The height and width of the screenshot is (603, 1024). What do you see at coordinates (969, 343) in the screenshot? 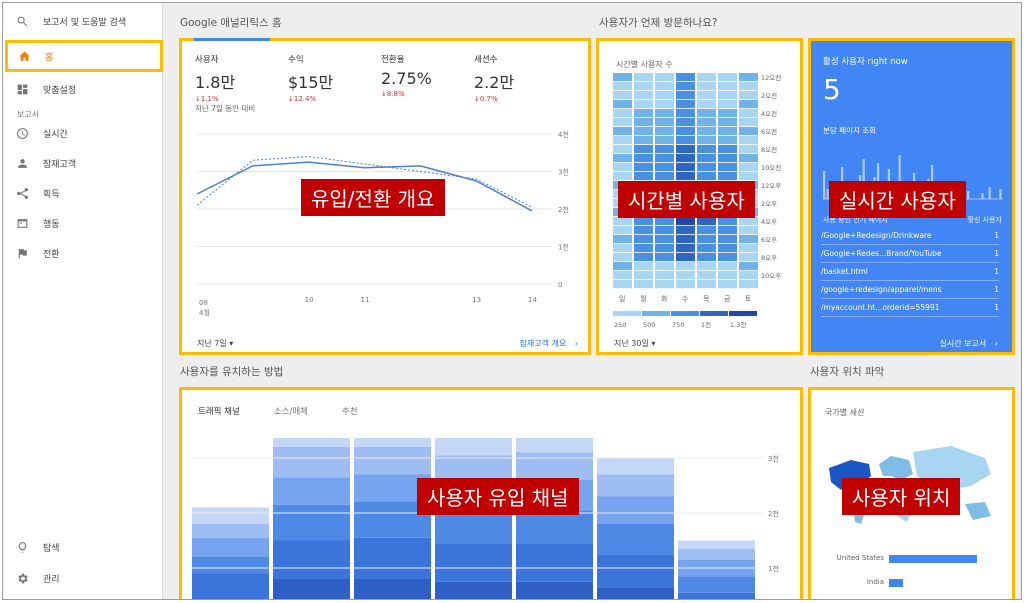
I see `realtime-report-link: 실시간 보고서 ›` at bounding box center [969, 343].